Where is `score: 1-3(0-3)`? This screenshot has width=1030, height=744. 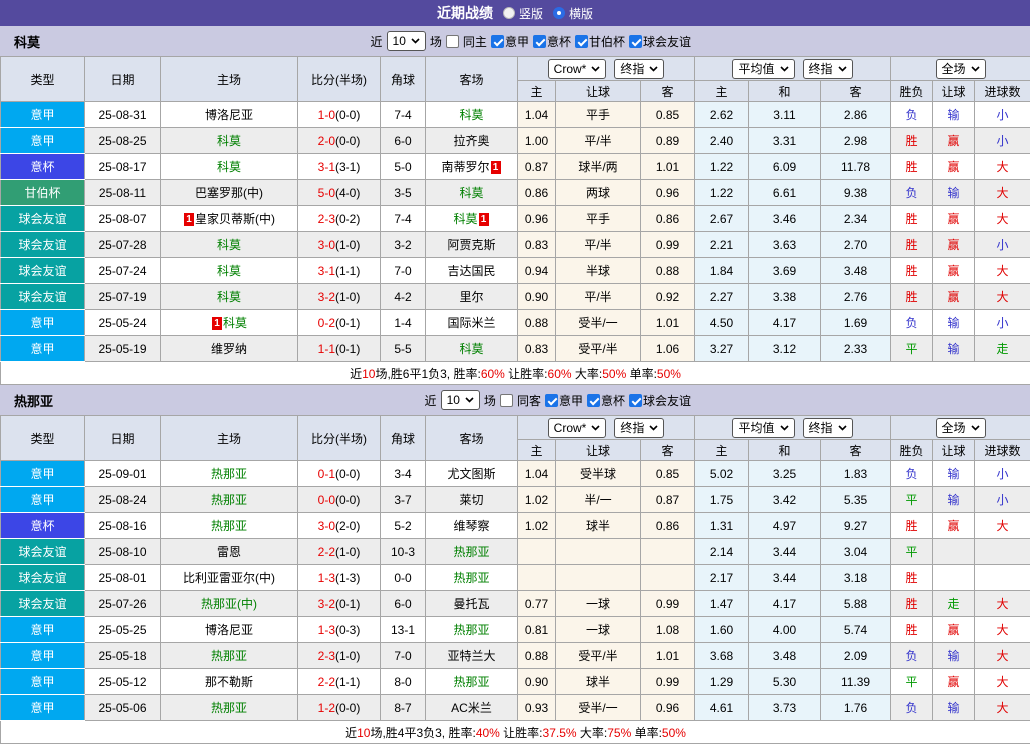 score: 1-3(0-3) is located at coordinates (339, 630).